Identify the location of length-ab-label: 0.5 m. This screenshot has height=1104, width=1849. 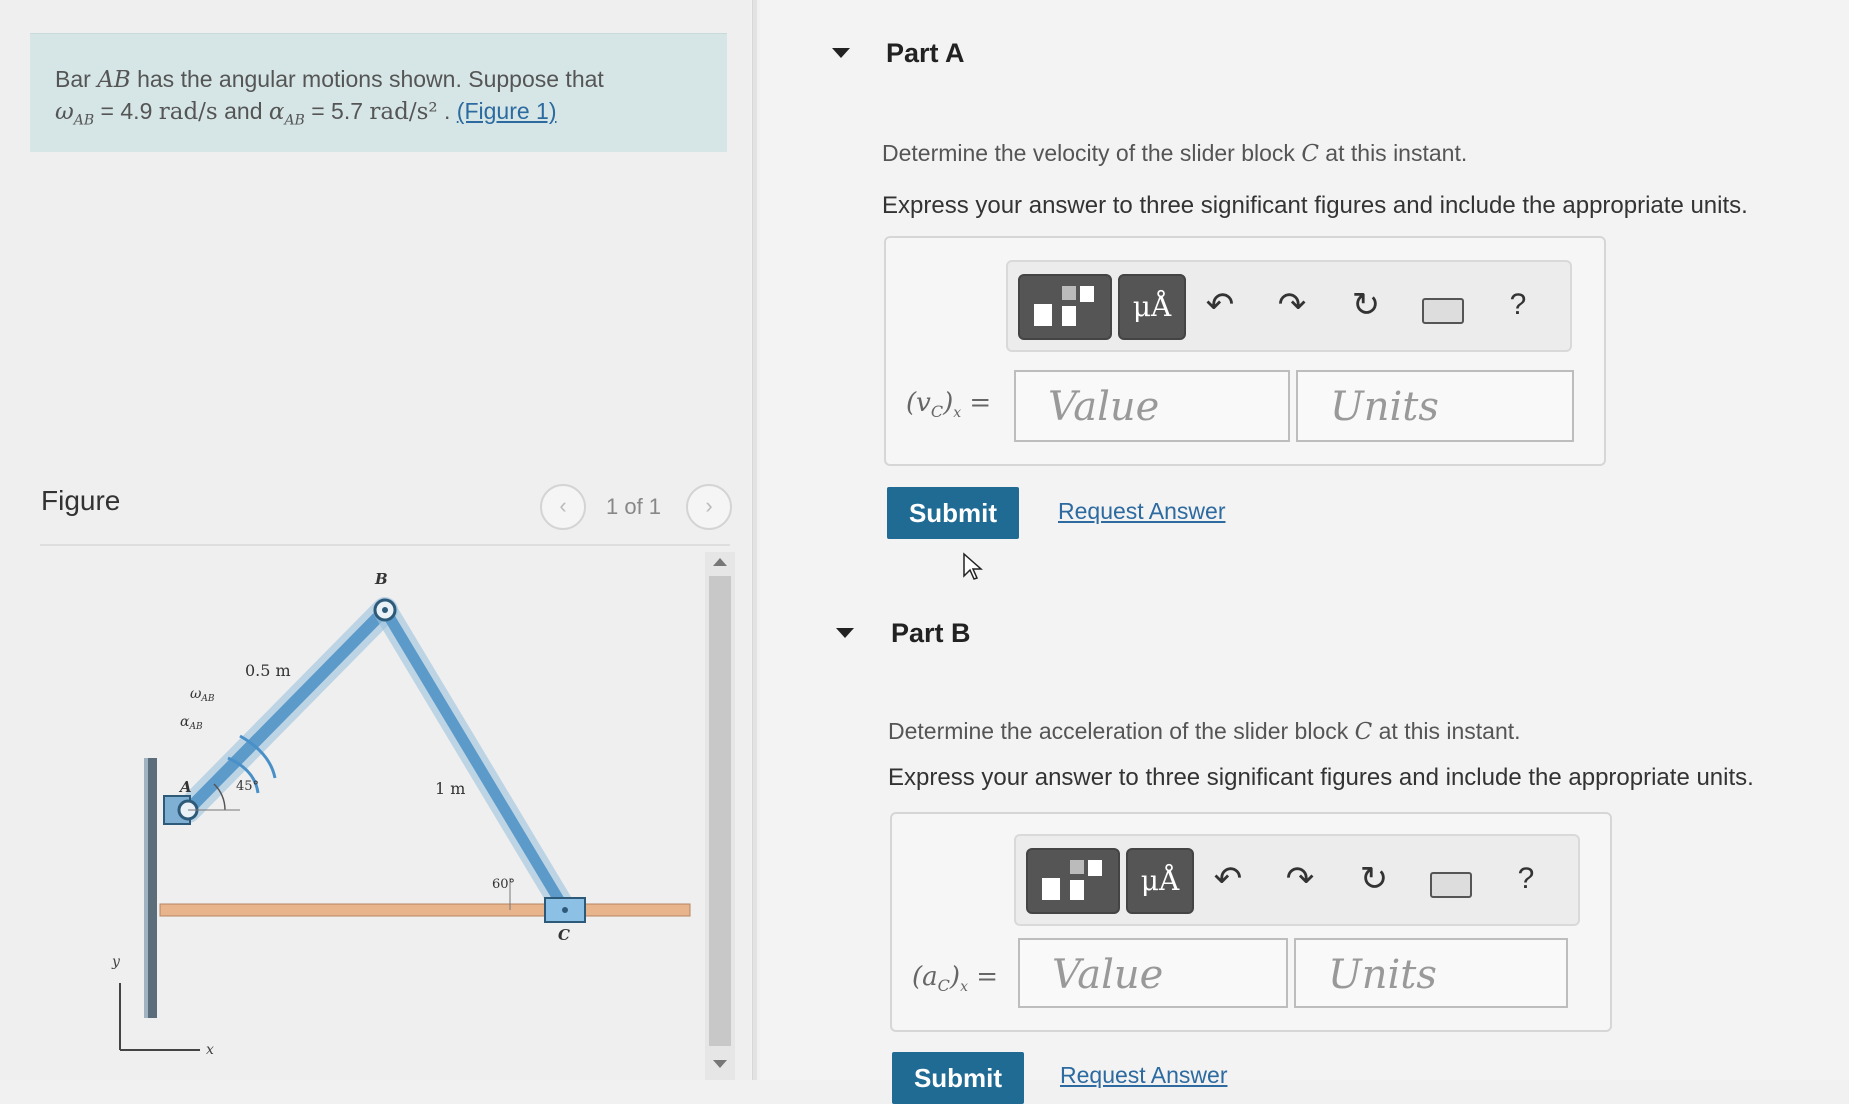
(268, 670).